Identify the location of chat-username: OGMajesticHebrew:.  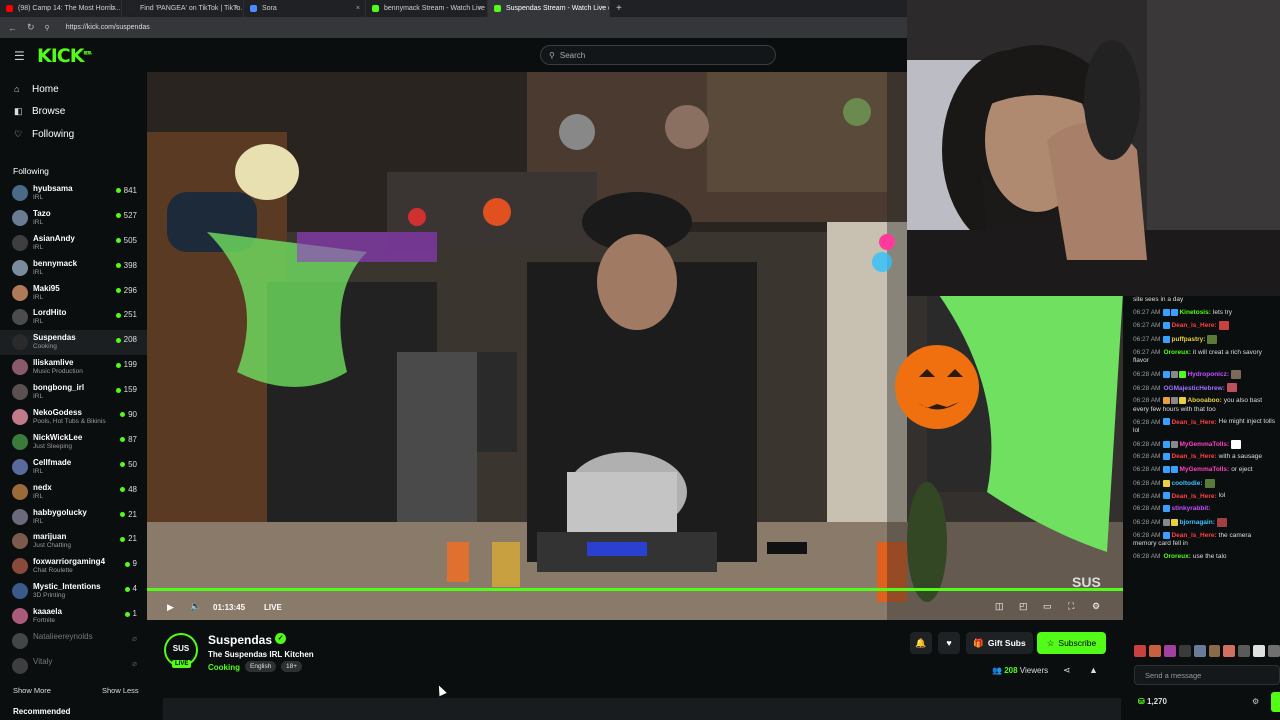
(1193, 388).